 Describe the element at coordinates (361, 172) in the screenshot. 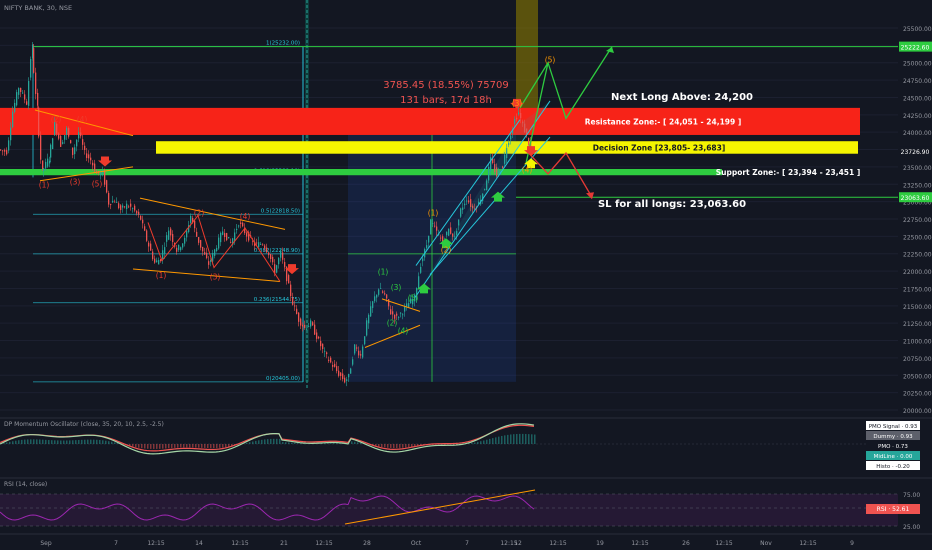

I see `support-zone` at that location.